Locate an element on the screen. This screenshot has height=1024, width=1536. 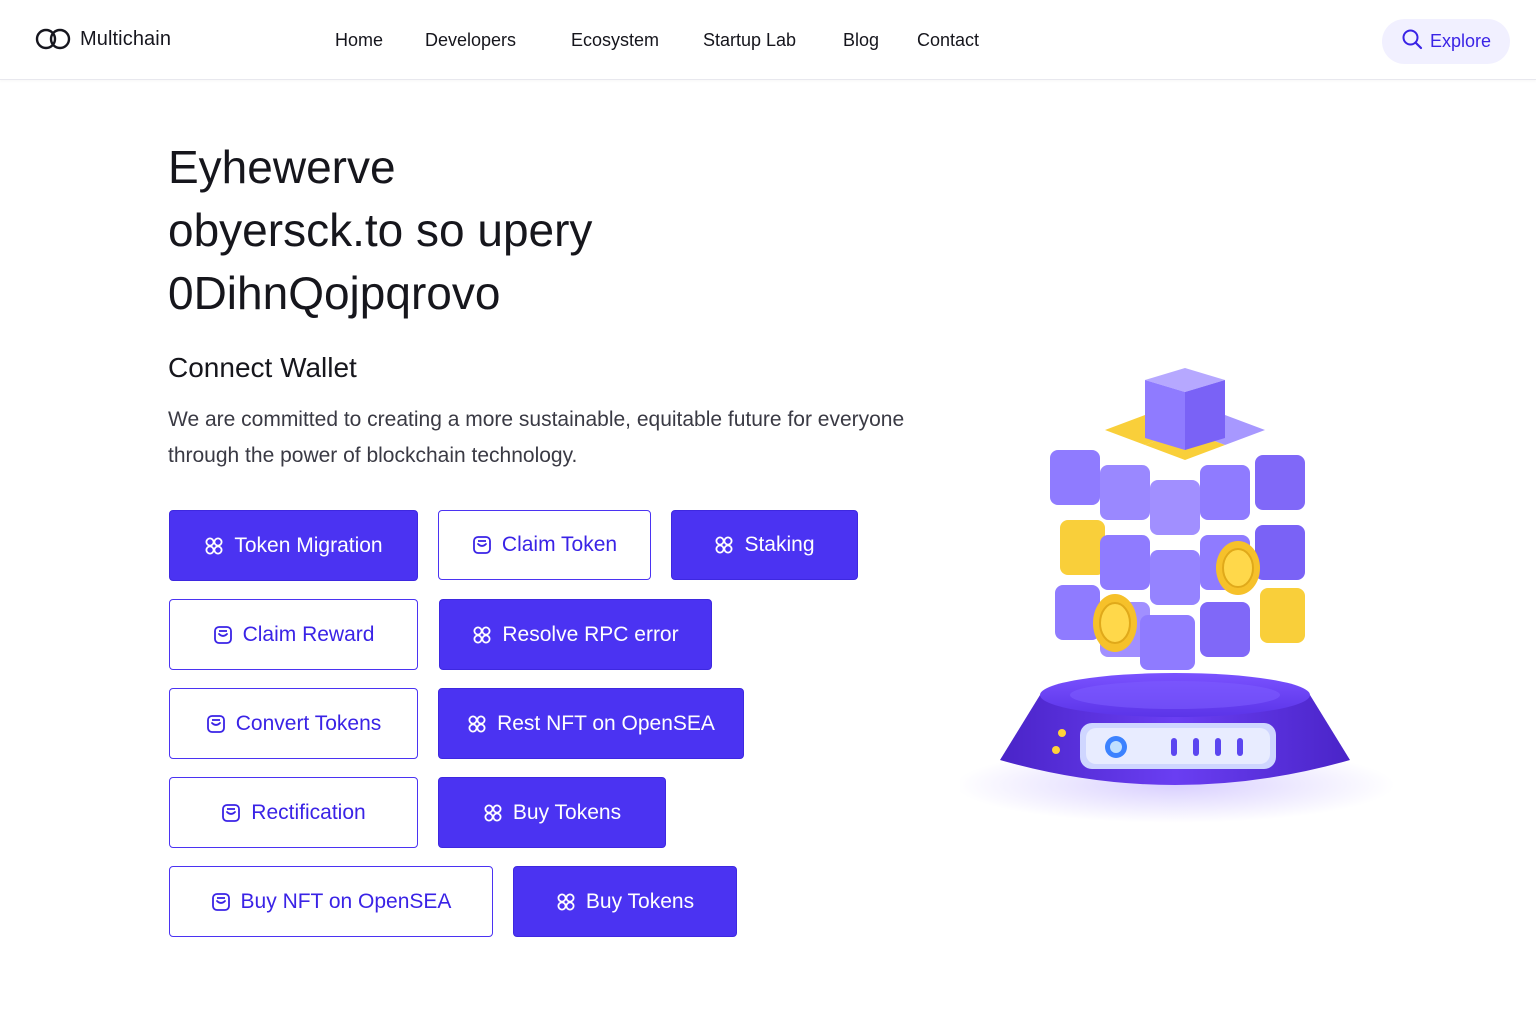
button-label: Claim Token is located at coordinates (559, 544).